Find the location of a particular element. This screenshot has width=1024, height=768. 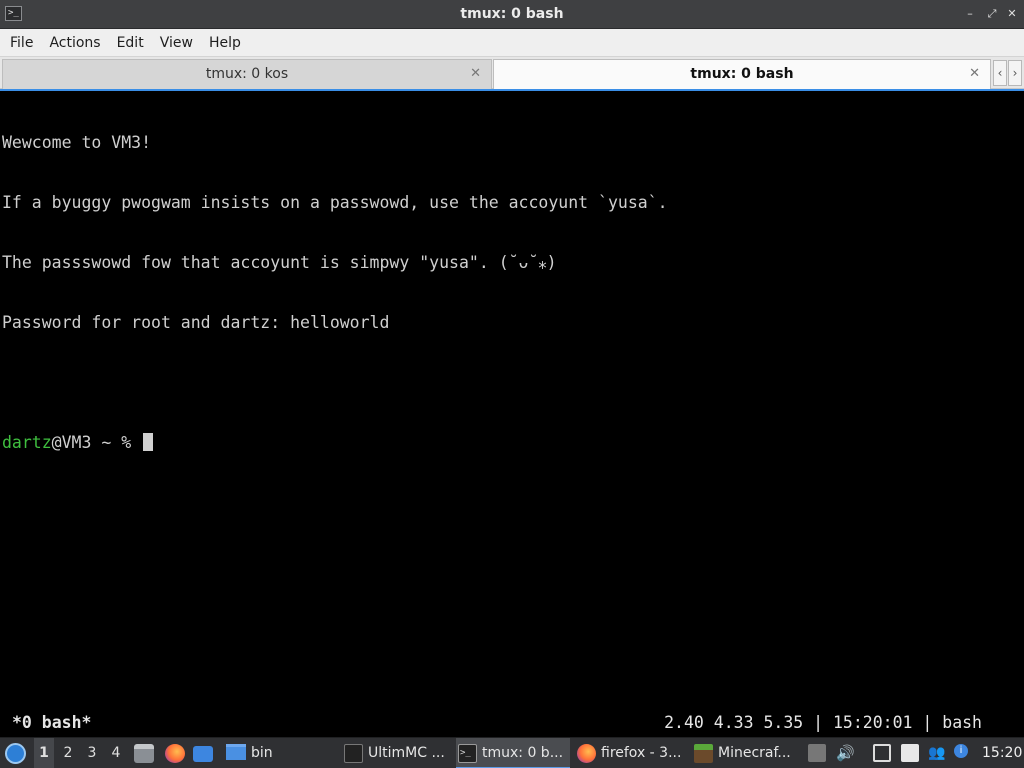

firefox-icon is located at coordinates (586, 753).